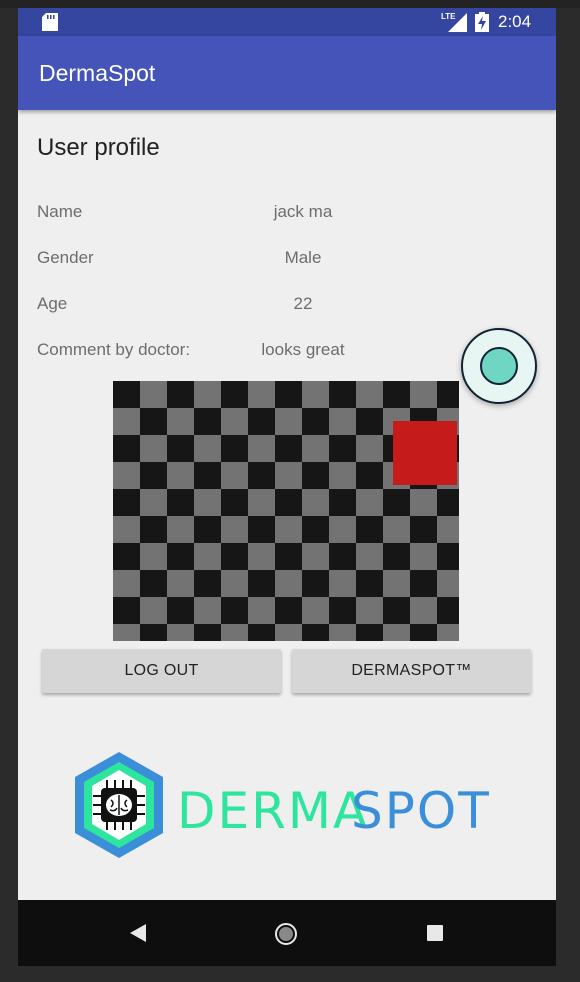 The height and width of the screenshot is (982, 580). I want to click on age-value: 22, so click(303, 303).